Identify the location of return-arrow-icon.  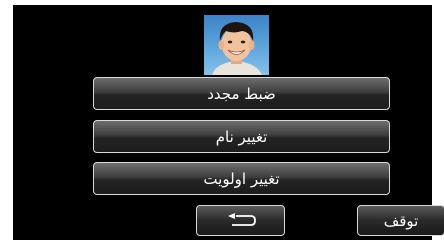
(241, 219).